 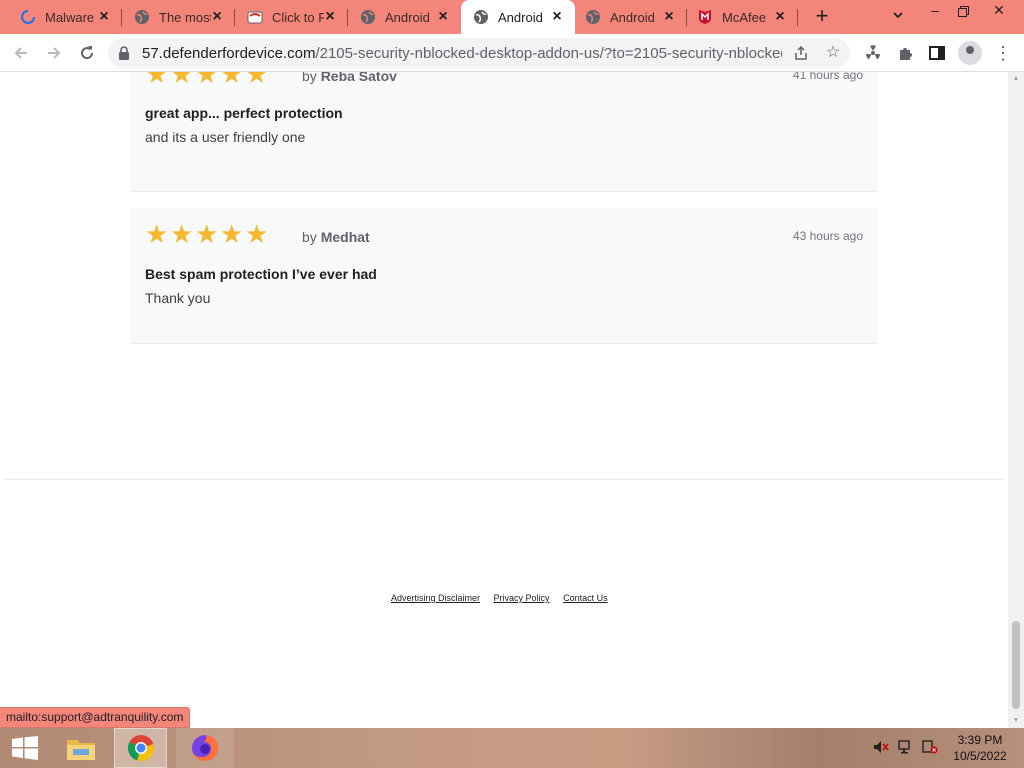 I want to click on review-author: by Medhat, so click(x=336, y=237).